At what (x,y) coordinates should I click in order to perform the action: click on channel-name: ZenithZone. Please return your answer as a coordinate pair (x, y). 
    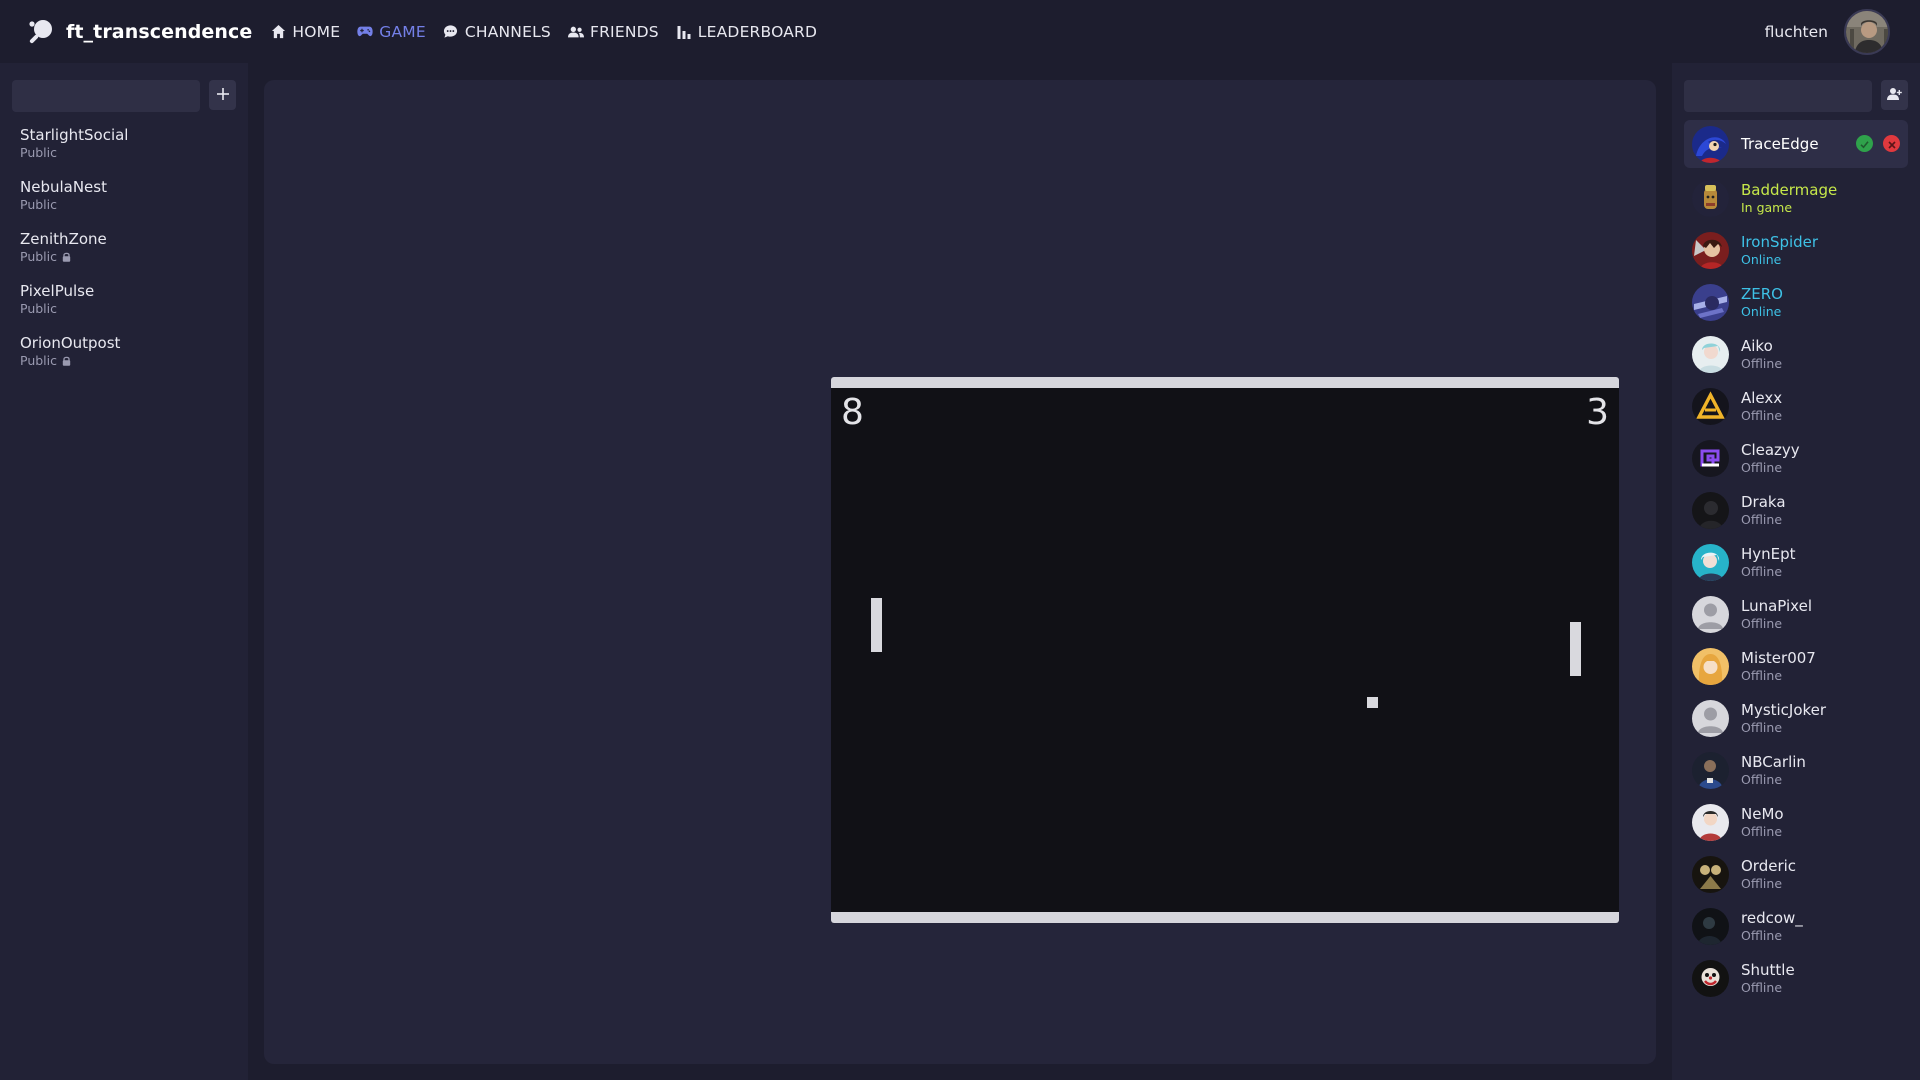
    Looking at the image, I should click on (63, 239).